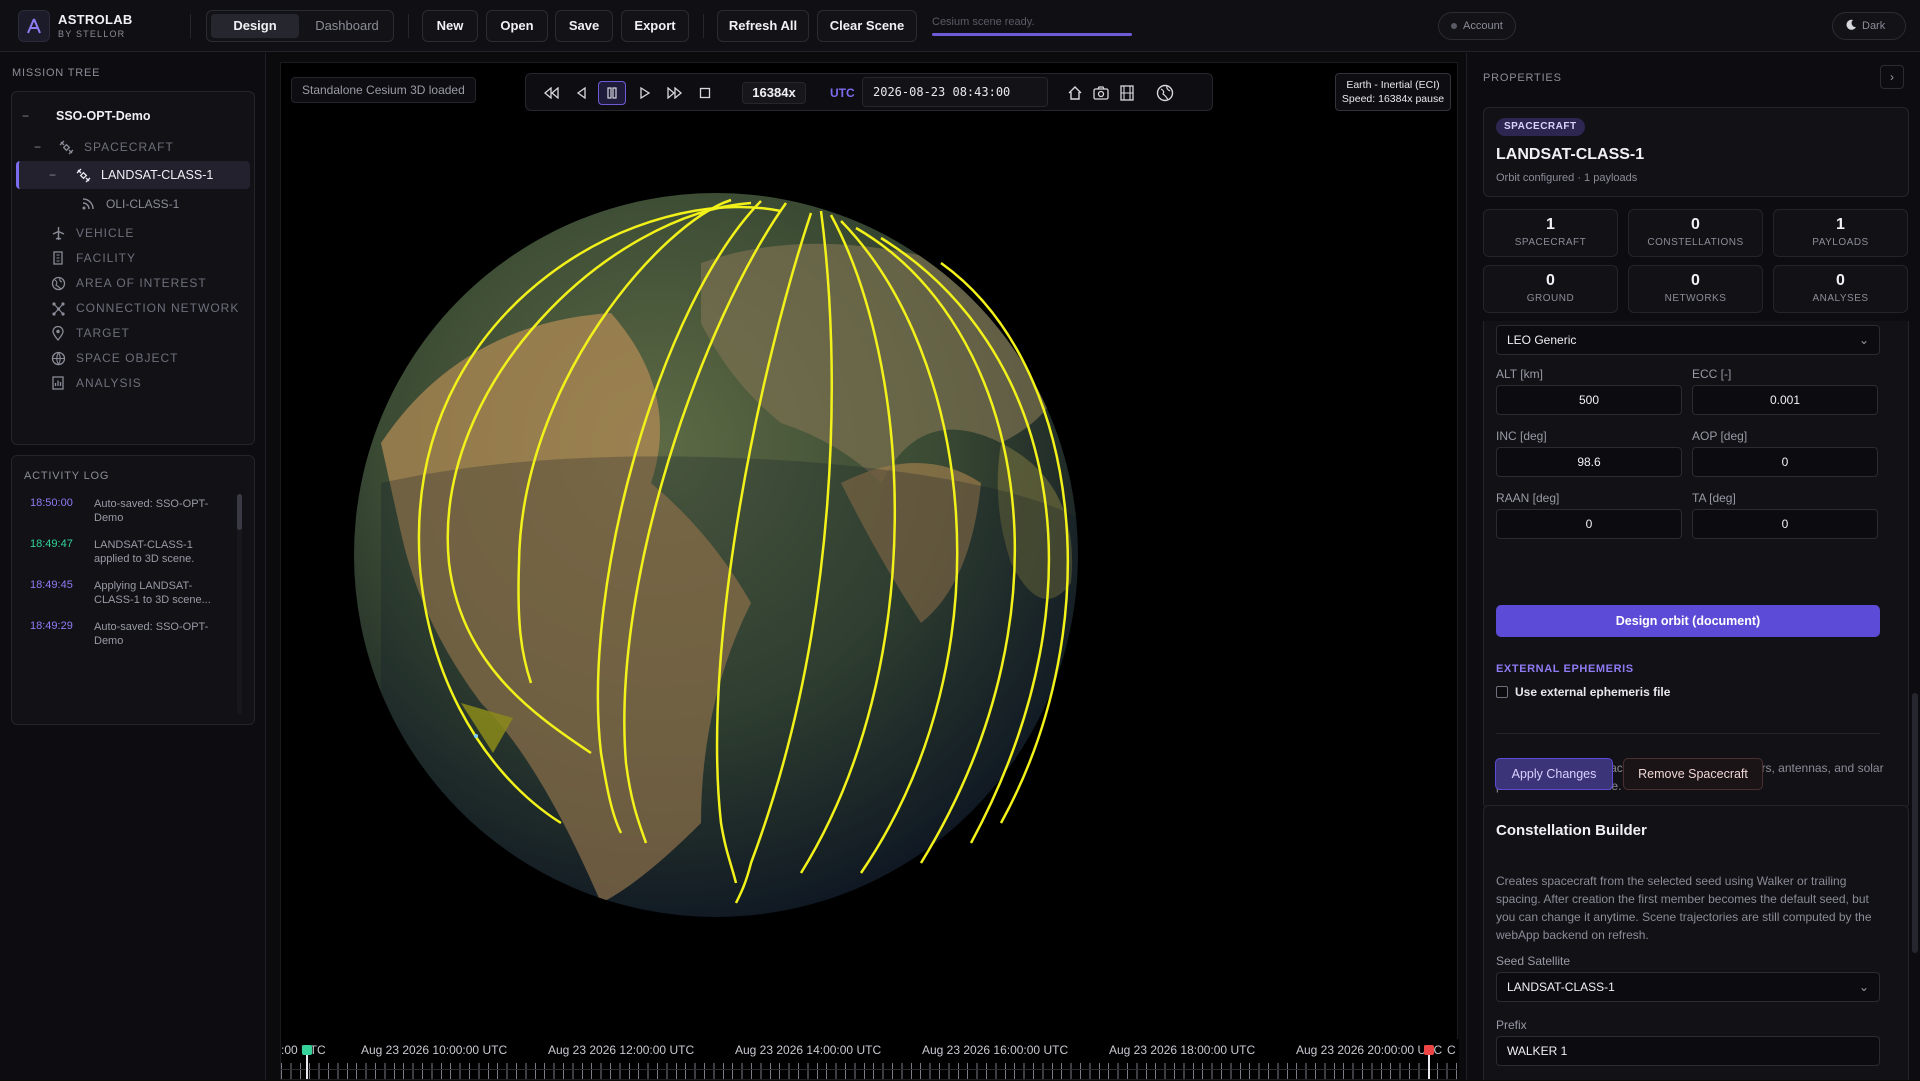  Describe the element at coordinates (867, 26) in the screenshot. I see `clear-scene-button: Clear Scene` at that location.